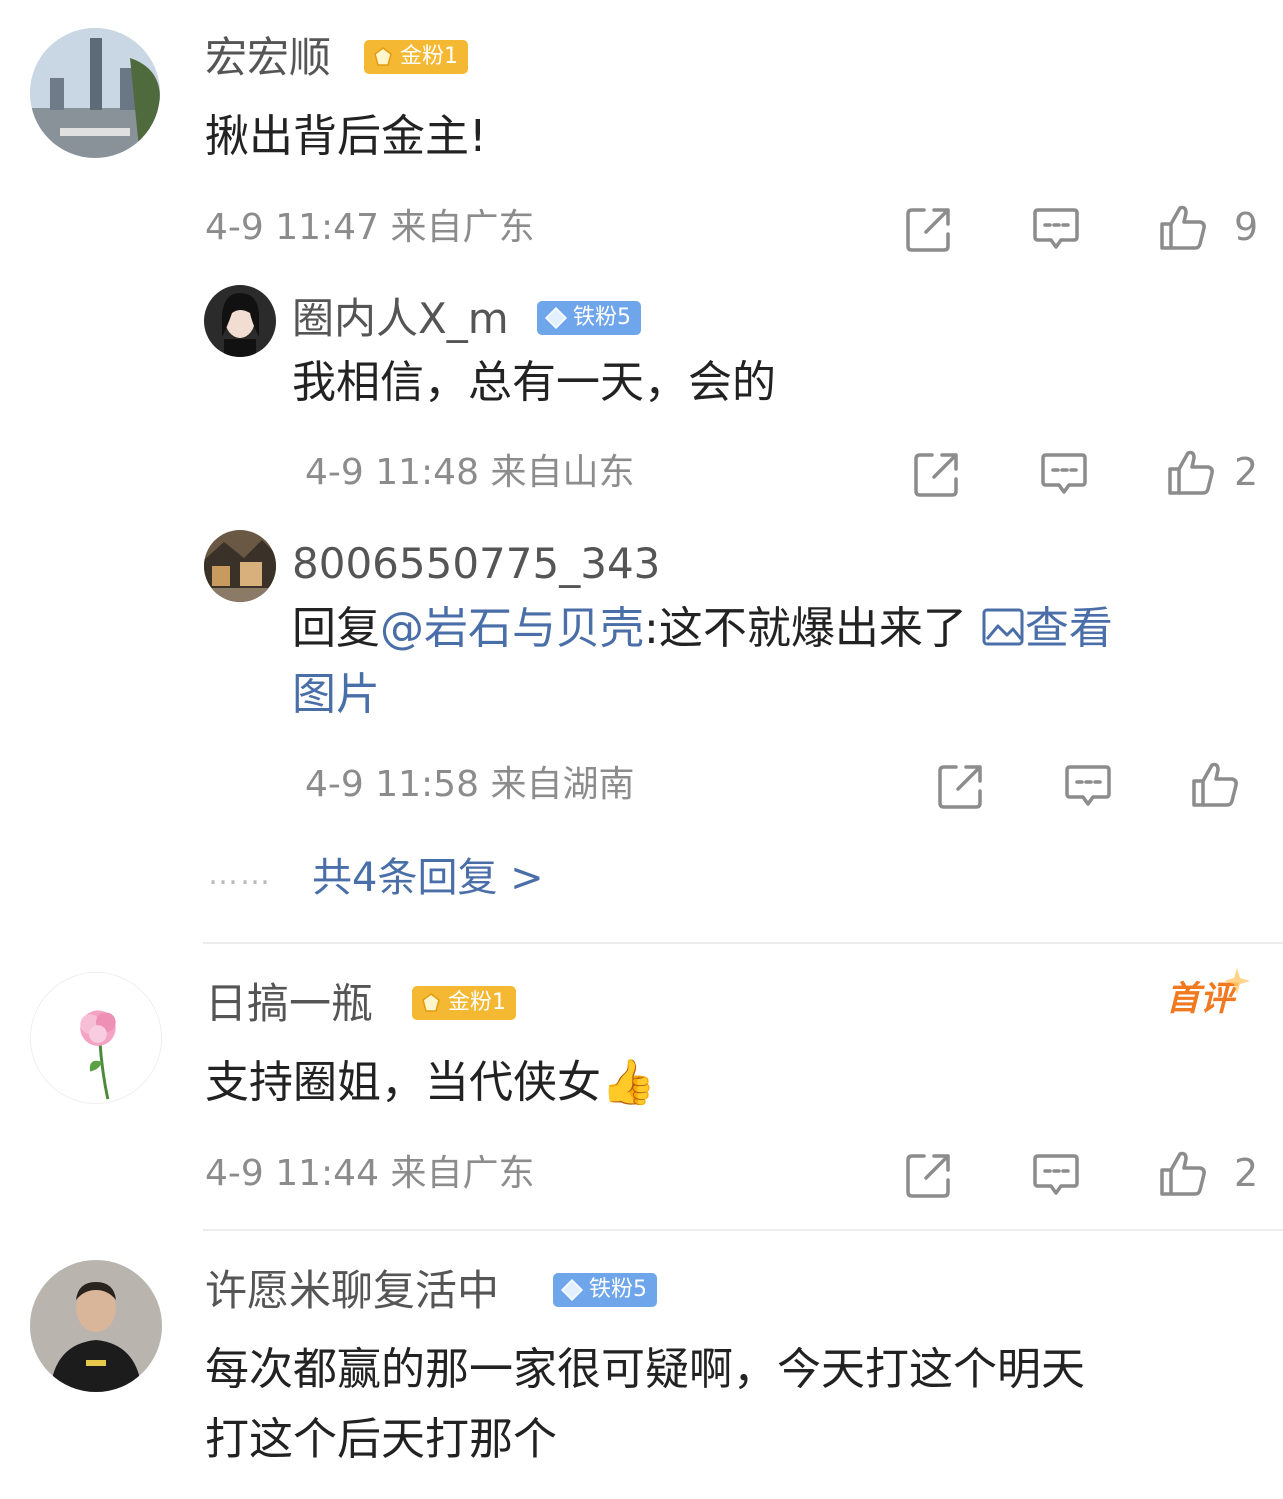  What do you see at coordinates (292, 227) in the screenshot?
I see `timestamp: 4-9 11:47` at bounding box center [292, 227].